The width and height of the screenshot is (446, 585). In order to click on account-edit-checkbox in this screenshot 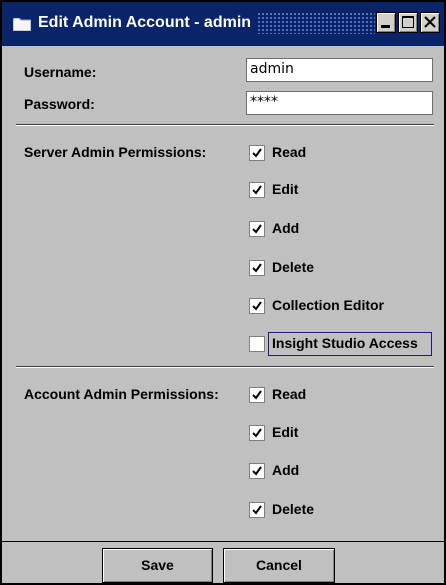, I will do `click(257, 433)`.